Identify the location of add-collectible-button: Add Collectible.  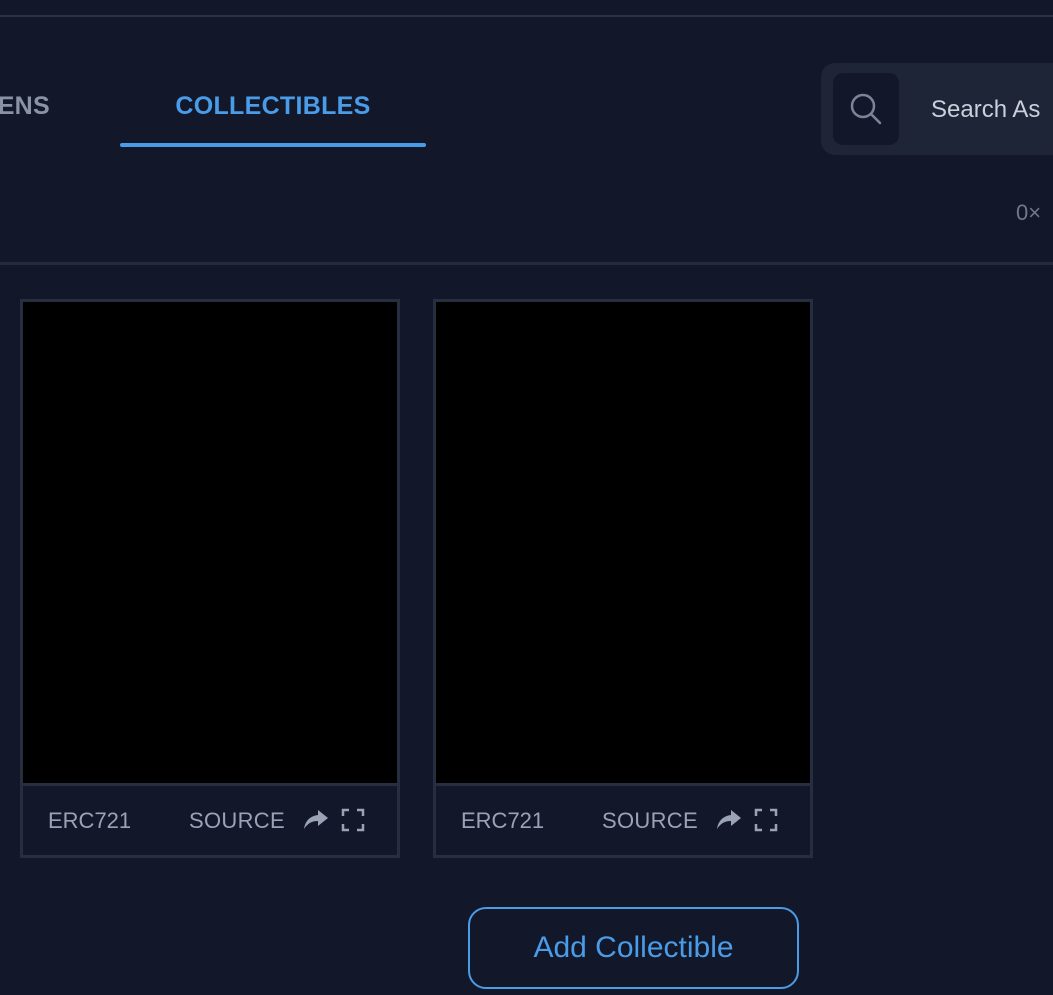
(633, 948).